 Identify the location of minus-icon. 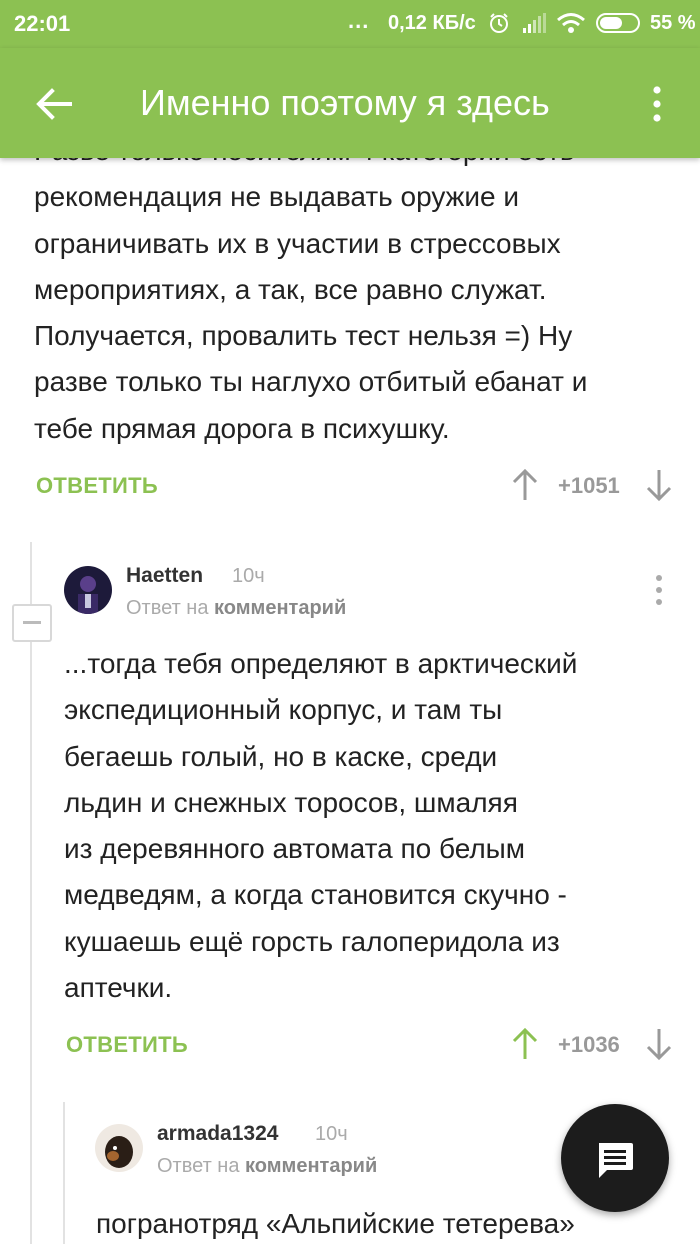
(32, 622).